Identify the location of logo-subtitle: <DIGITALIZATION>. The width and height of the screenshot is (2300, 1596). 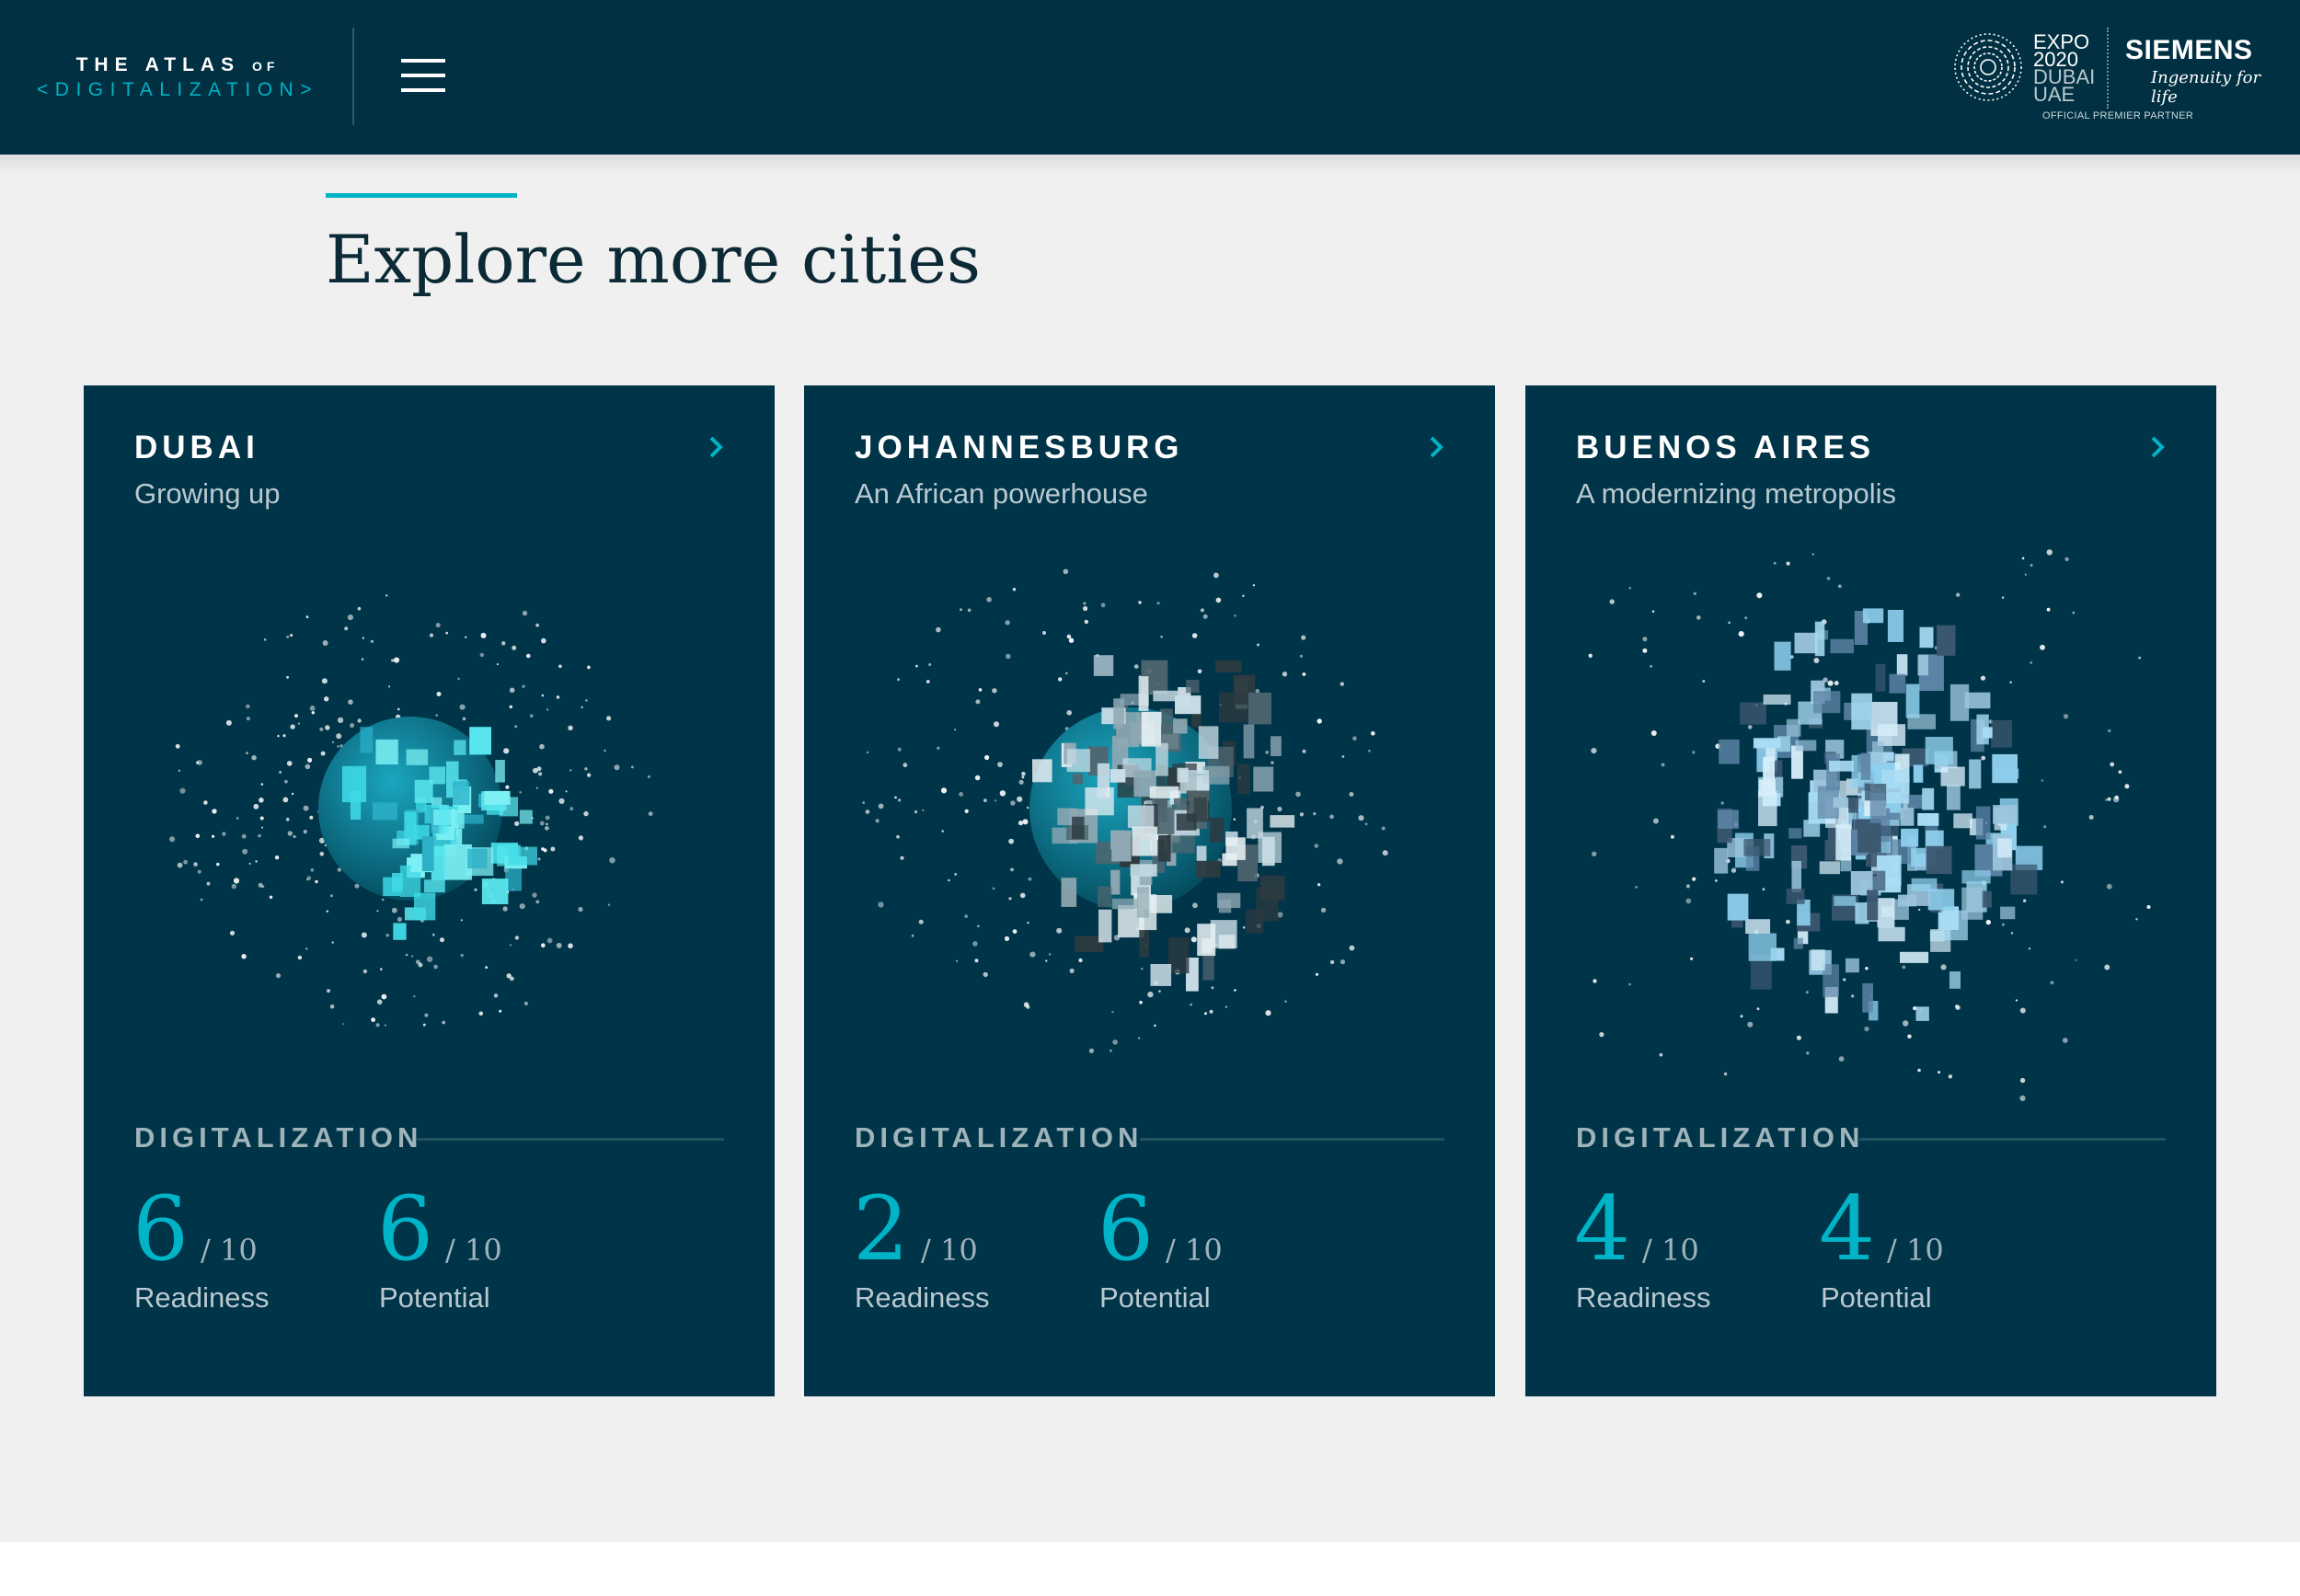
(177, 89).